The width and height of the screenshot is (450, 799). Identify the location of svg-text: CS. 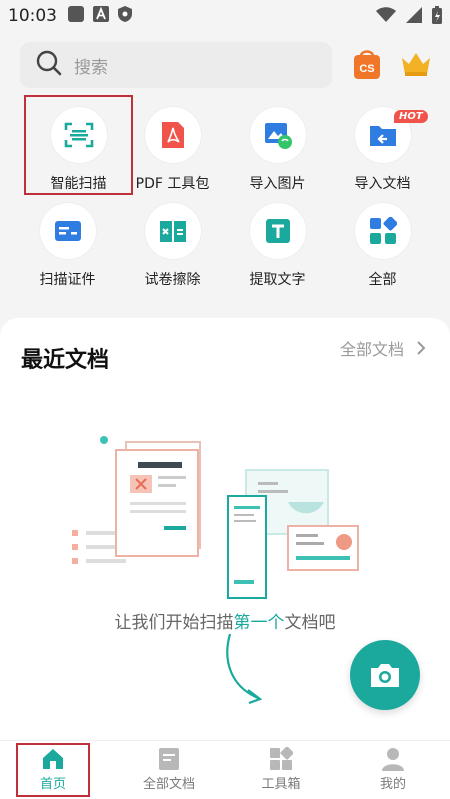
(366, 69).